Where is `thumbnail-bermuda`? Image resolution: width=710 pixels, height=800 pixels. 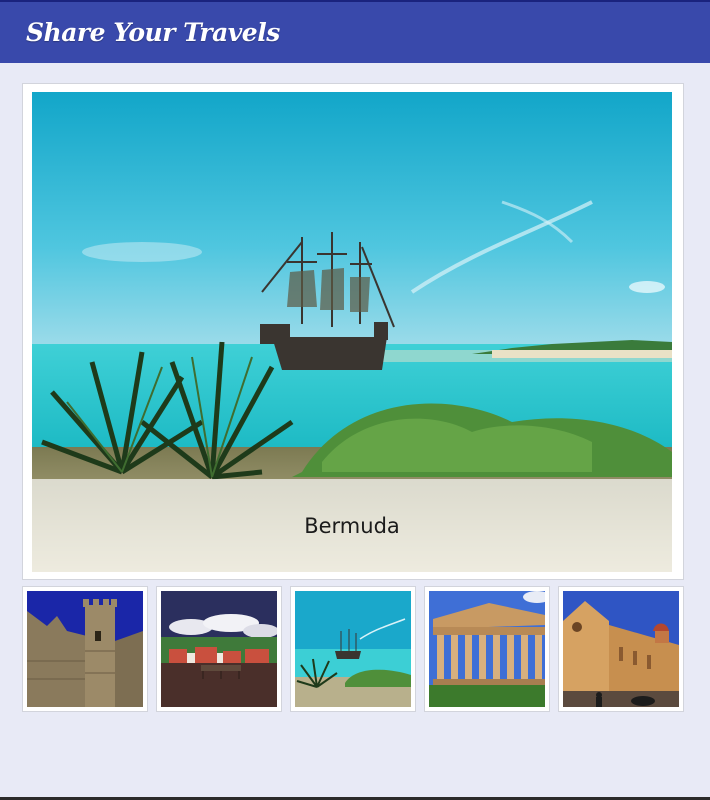
thumbnail-bermuda is located at coordinates (353, 649).